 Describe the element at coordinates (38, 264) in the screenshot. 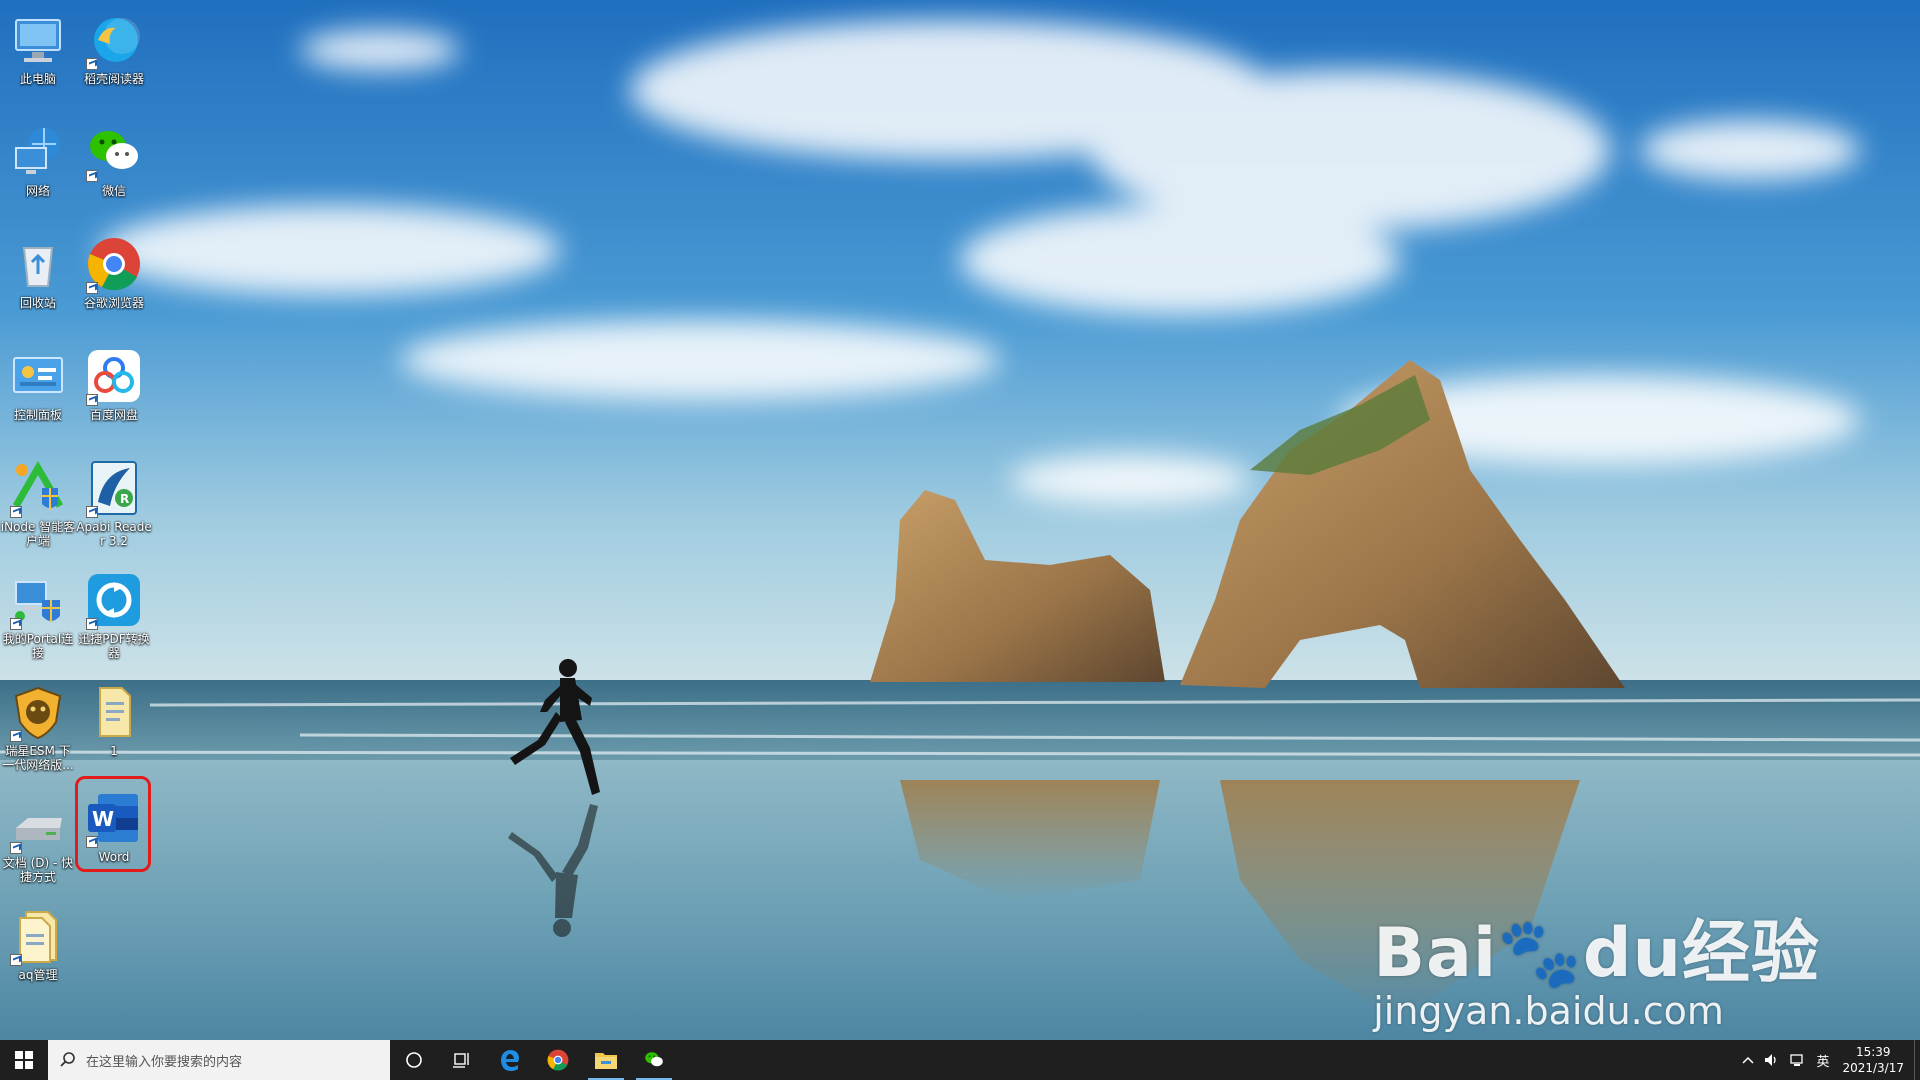

I see `recycle-bin-icon` at that location.